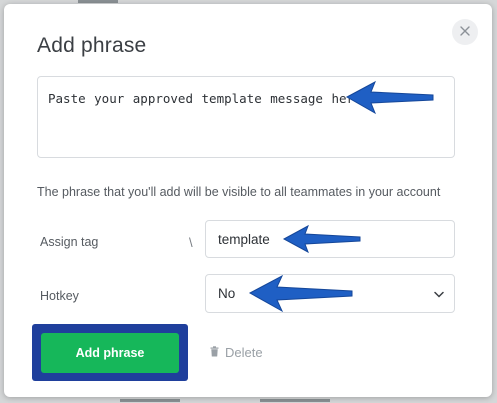 The height and width of the screenshot is (403, 497). Describe the element at coordinates (110, 353) in the screenshot. I see `add-phrase-button: Add phrase` at that location.